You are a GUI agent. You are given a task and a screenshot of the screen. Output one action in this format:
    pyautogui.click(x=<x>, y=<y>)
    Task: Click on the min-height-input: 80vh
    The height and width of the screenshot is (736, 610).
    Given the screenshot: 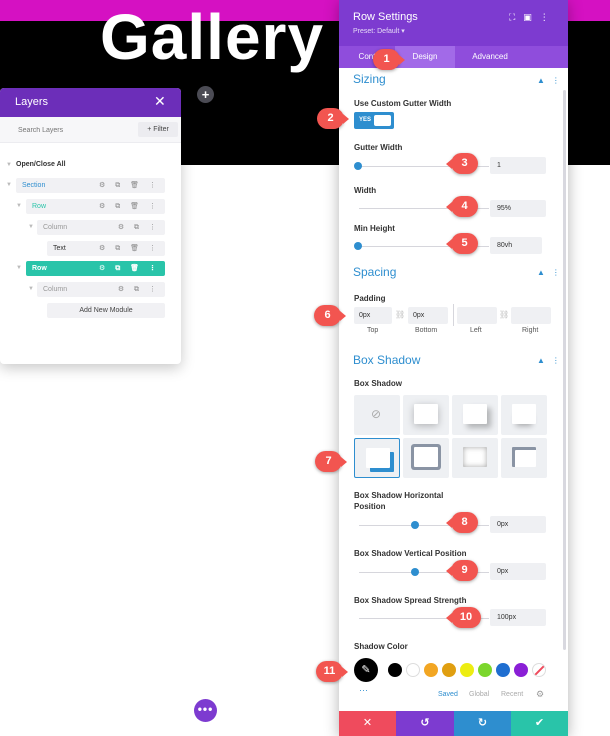 What is the action you would take?
    pyautogui.click(x=516, y=245)
    